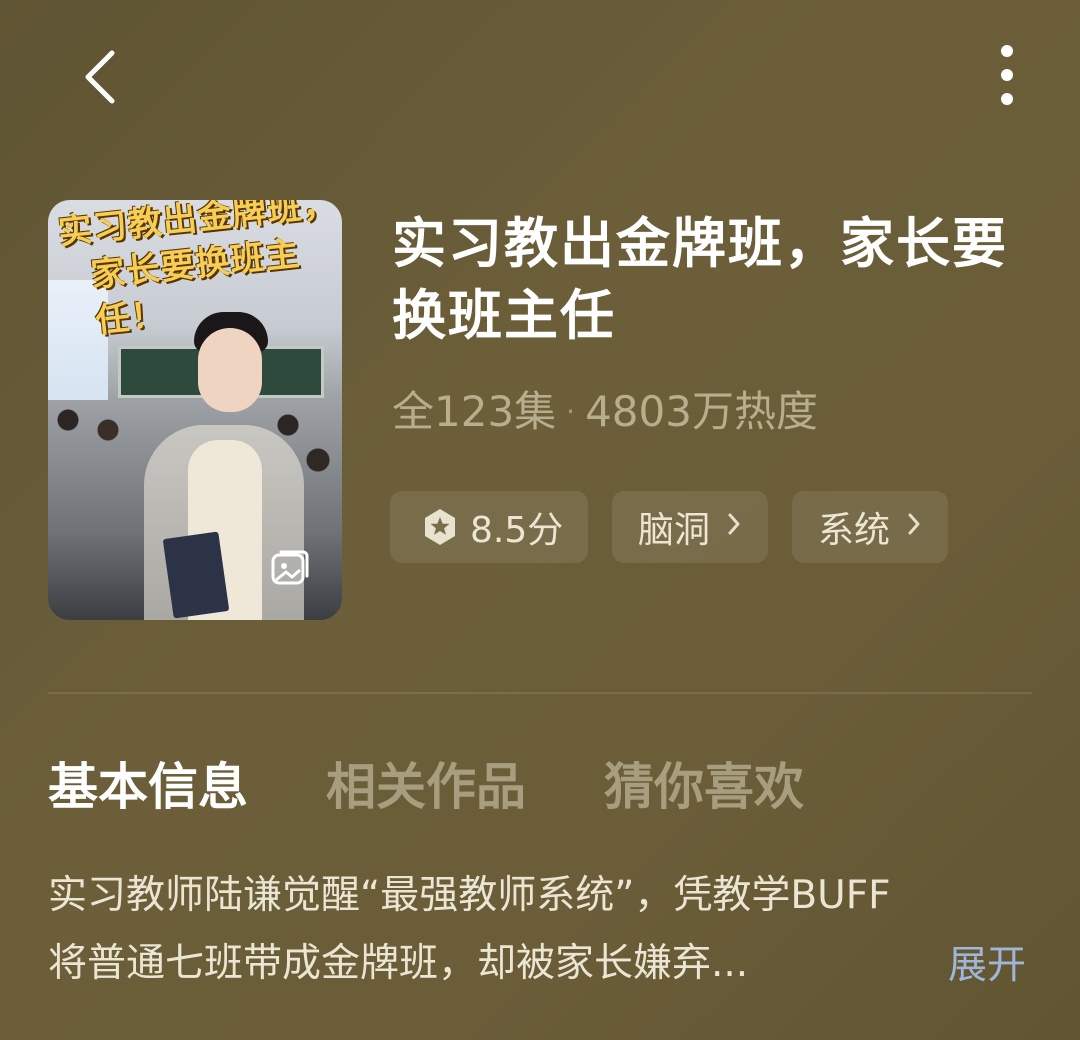  I want to click on rating-value: 8.5分, so click(517, 530).